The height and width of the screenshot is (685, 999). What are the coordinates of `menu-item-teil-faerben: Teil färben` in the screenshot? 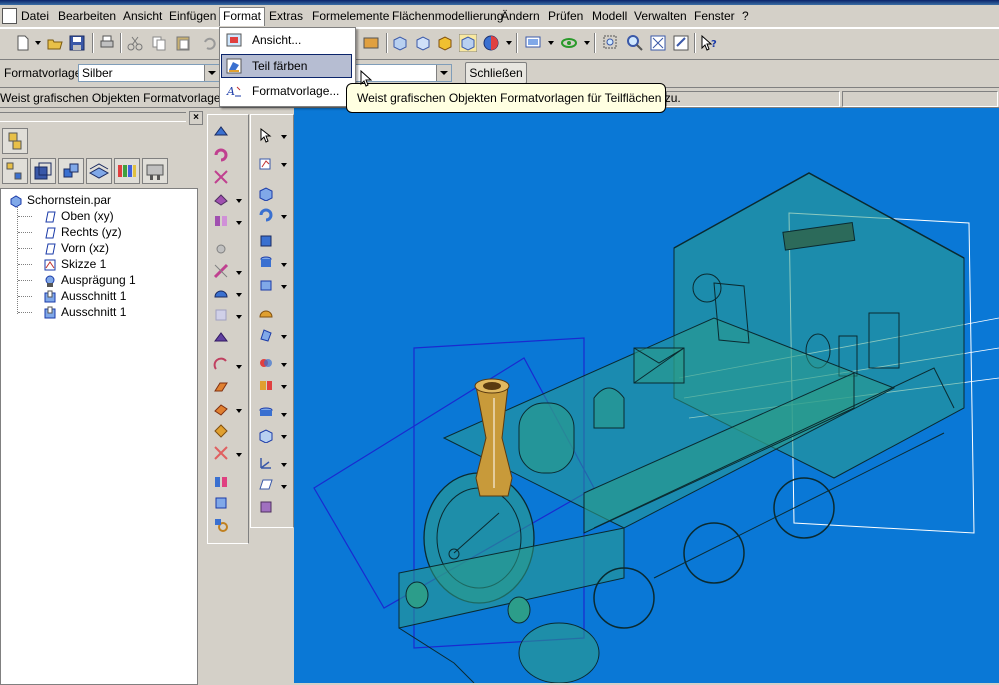 It's located at (286, 66).